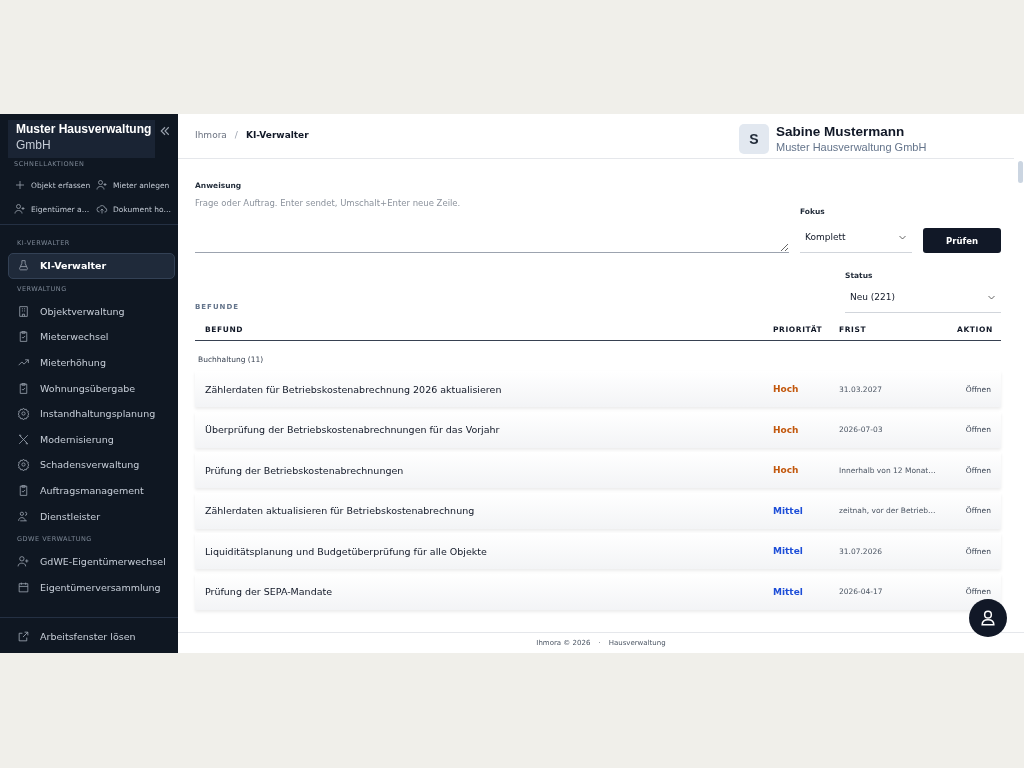  What do you see at coordinates (353, 430) in the screenshot?
I see `finding-title: Überprüfung der Betriebskostenabrechnungen für das Vorjahr` at bounding box center [353, 430].